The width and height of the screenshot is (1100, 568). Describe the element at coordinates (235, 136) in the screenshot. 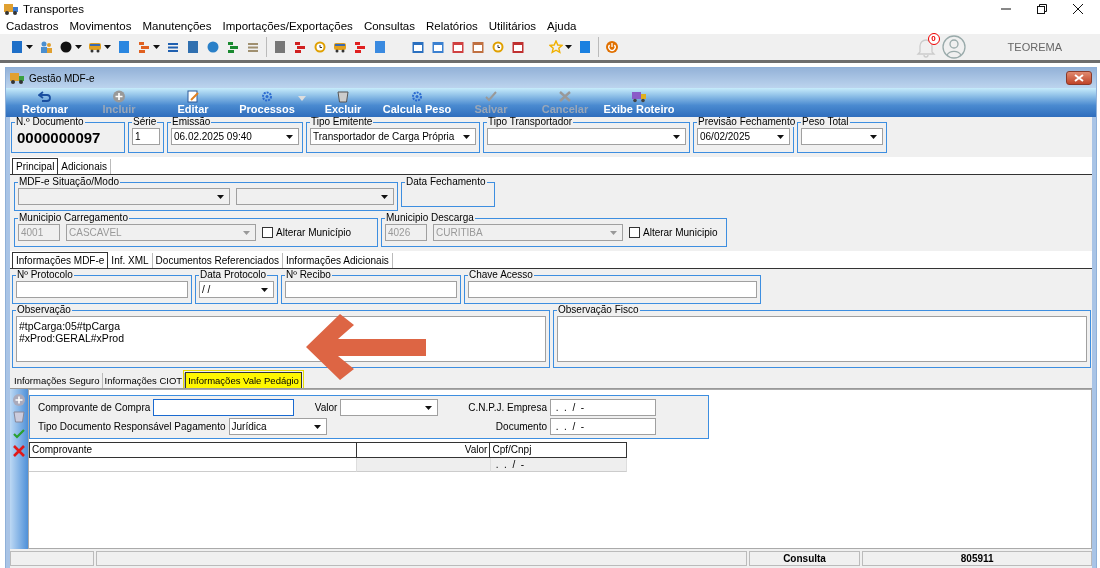

I see `dropdown: 06.02.2025 09:40` at that location.